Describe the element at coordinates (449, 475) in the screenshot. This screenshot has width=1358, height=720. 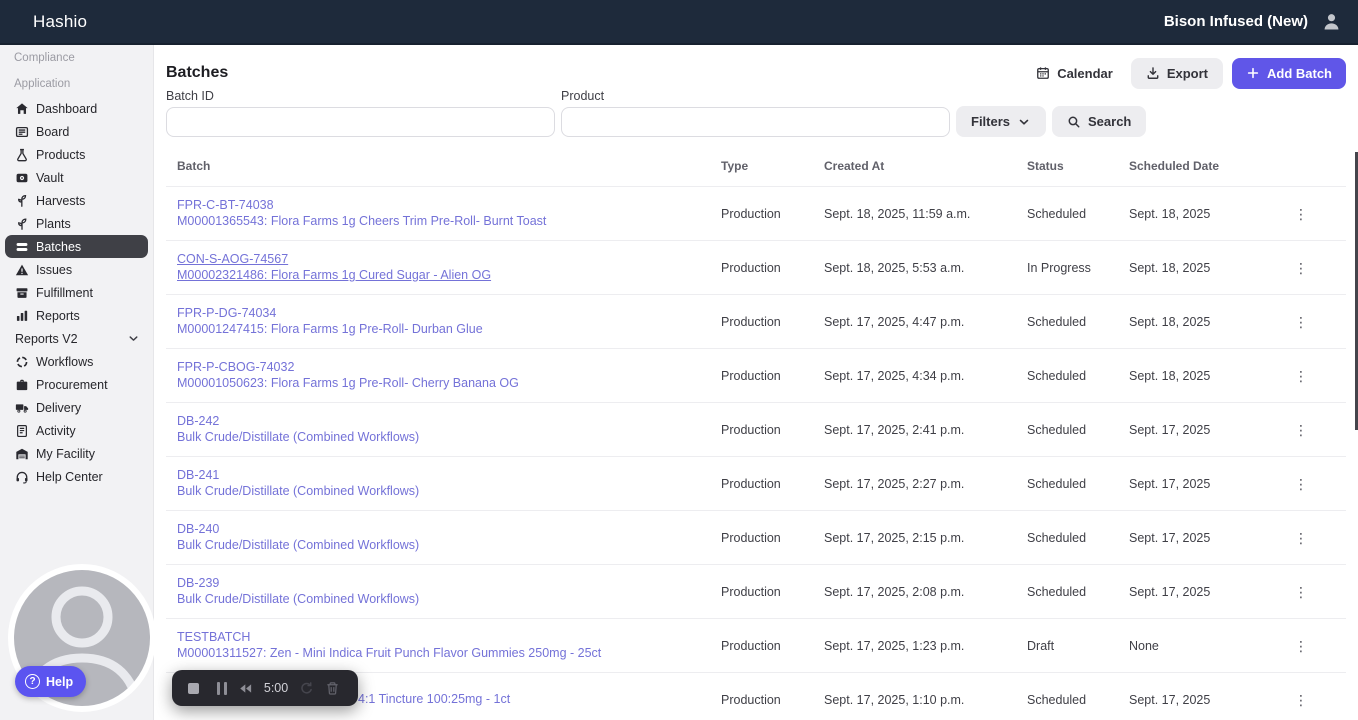
I see `batch-id-link: DB-241` at that location.